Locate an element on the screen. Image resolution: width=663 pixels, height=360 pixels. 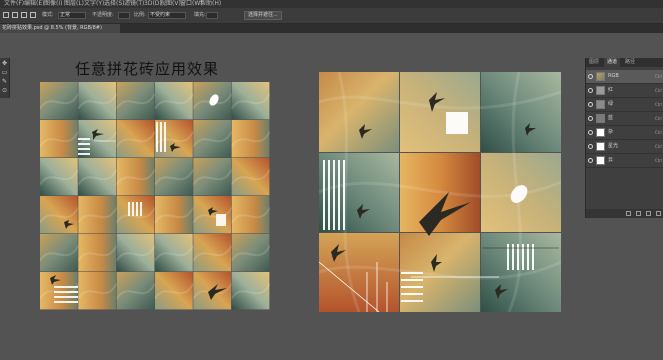
menu-layer: 图层(L) is located at coordinates (74, 4).